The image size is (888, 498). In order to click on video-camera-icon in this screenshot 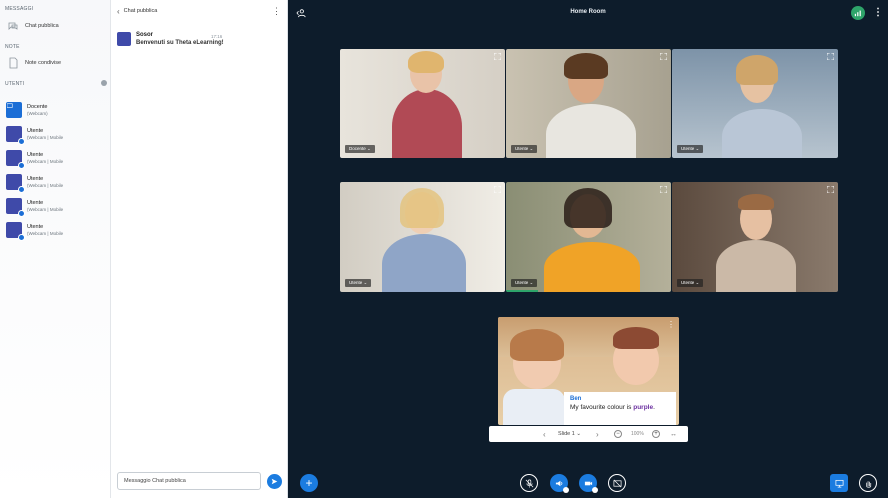, I will do `click(588, 483)`.